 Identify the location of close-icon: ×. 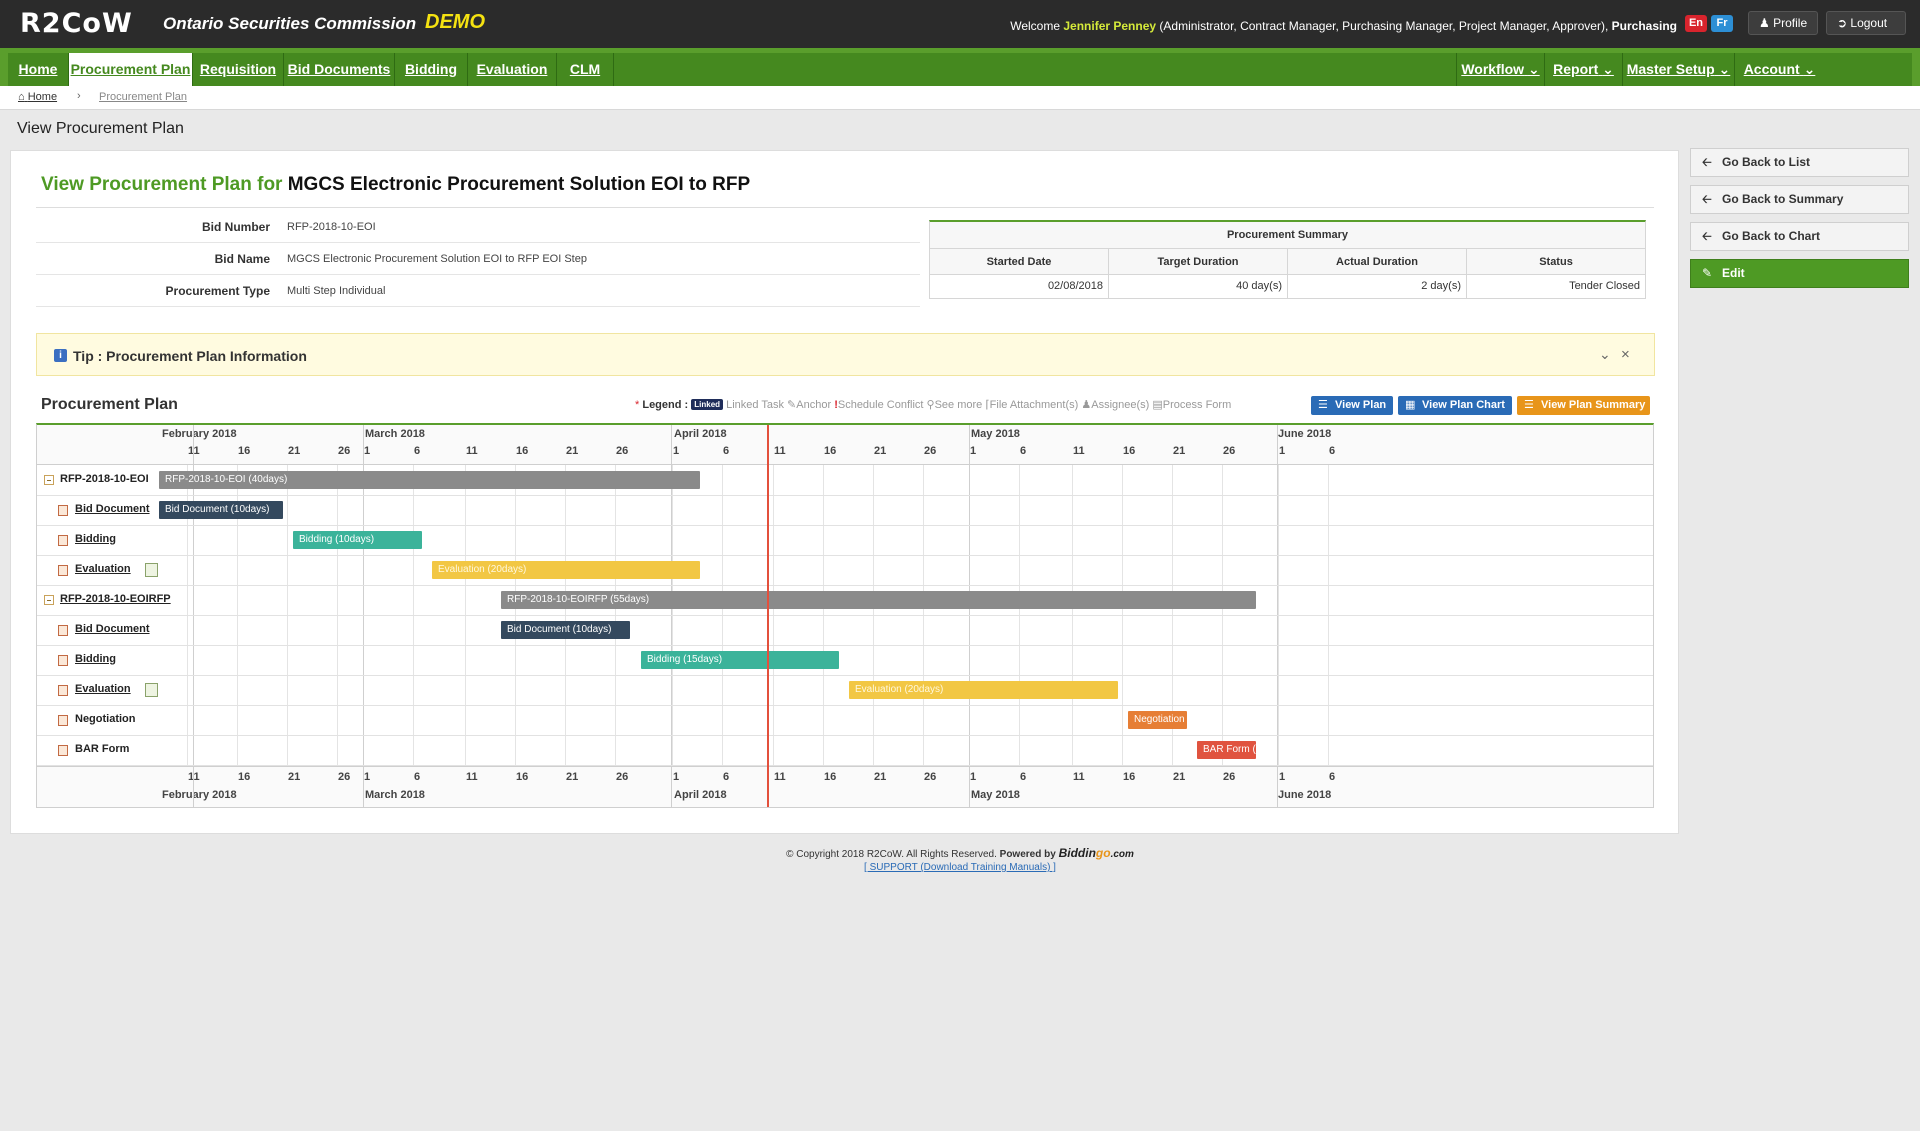
(1625, 354).